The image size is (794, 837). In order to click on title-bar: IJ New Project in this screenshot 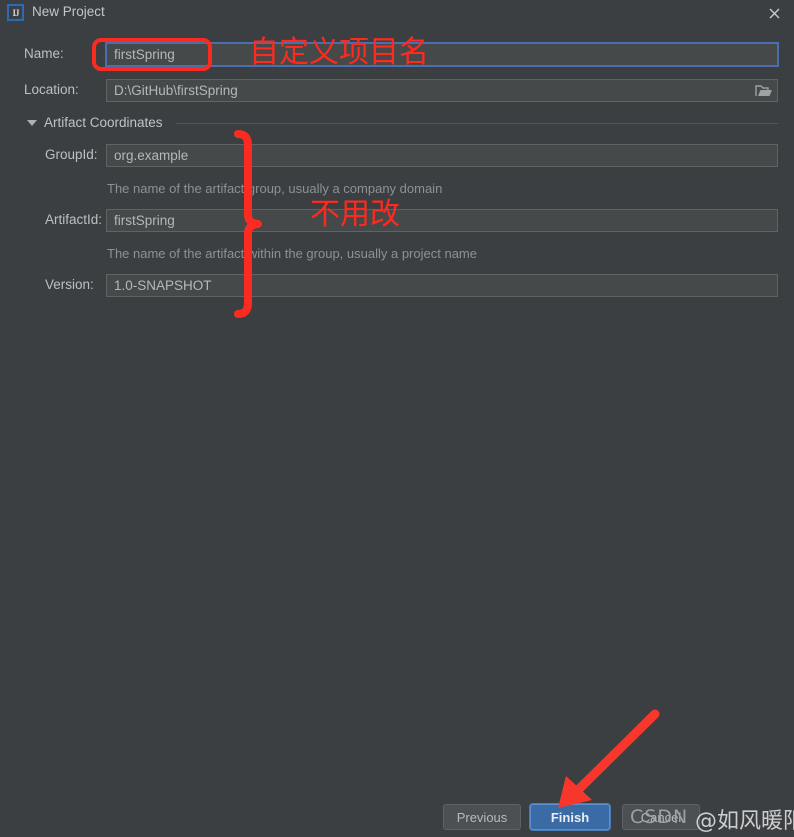, I will do `click(397, 13)`.